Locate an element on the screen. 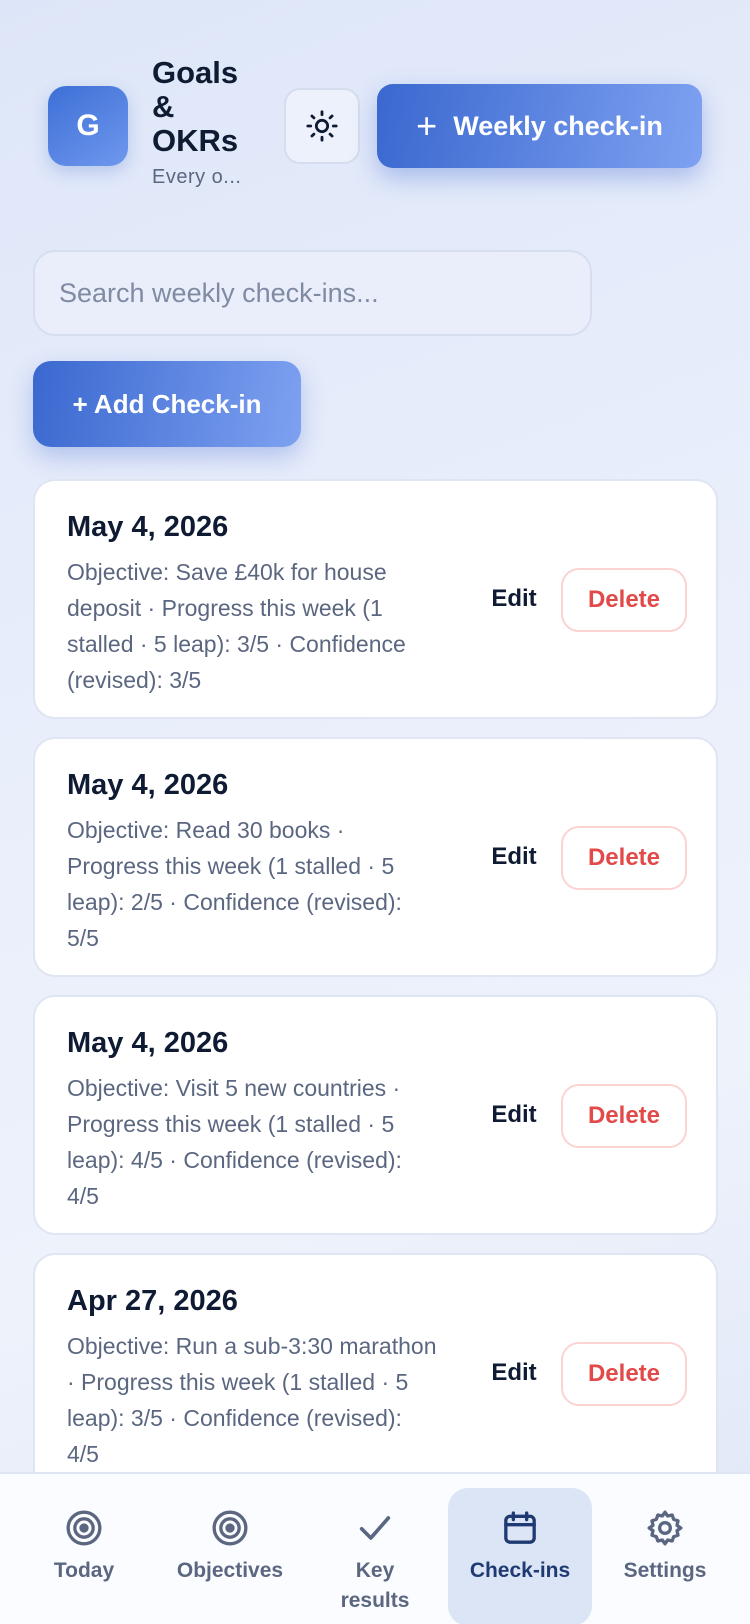  nav-item-check-ins: Check-ins is located at coordinates (520, 1556).